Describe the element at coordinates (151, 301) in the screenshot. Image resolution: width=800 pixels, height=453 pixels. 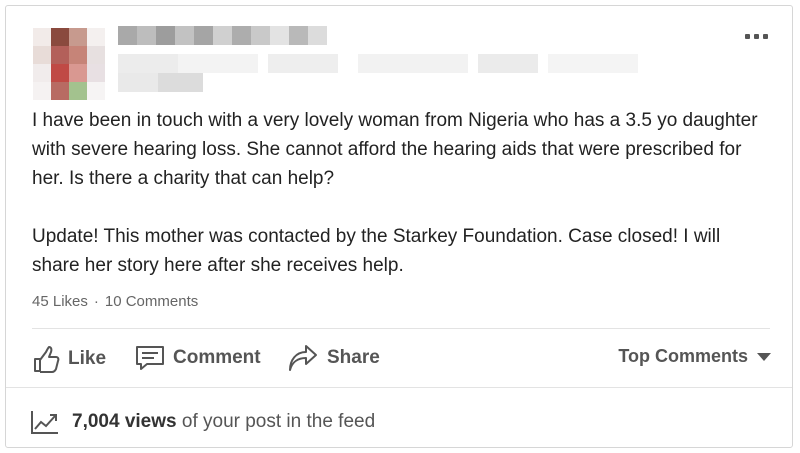
I see `comments-count-link: 10 Comments` at that location.